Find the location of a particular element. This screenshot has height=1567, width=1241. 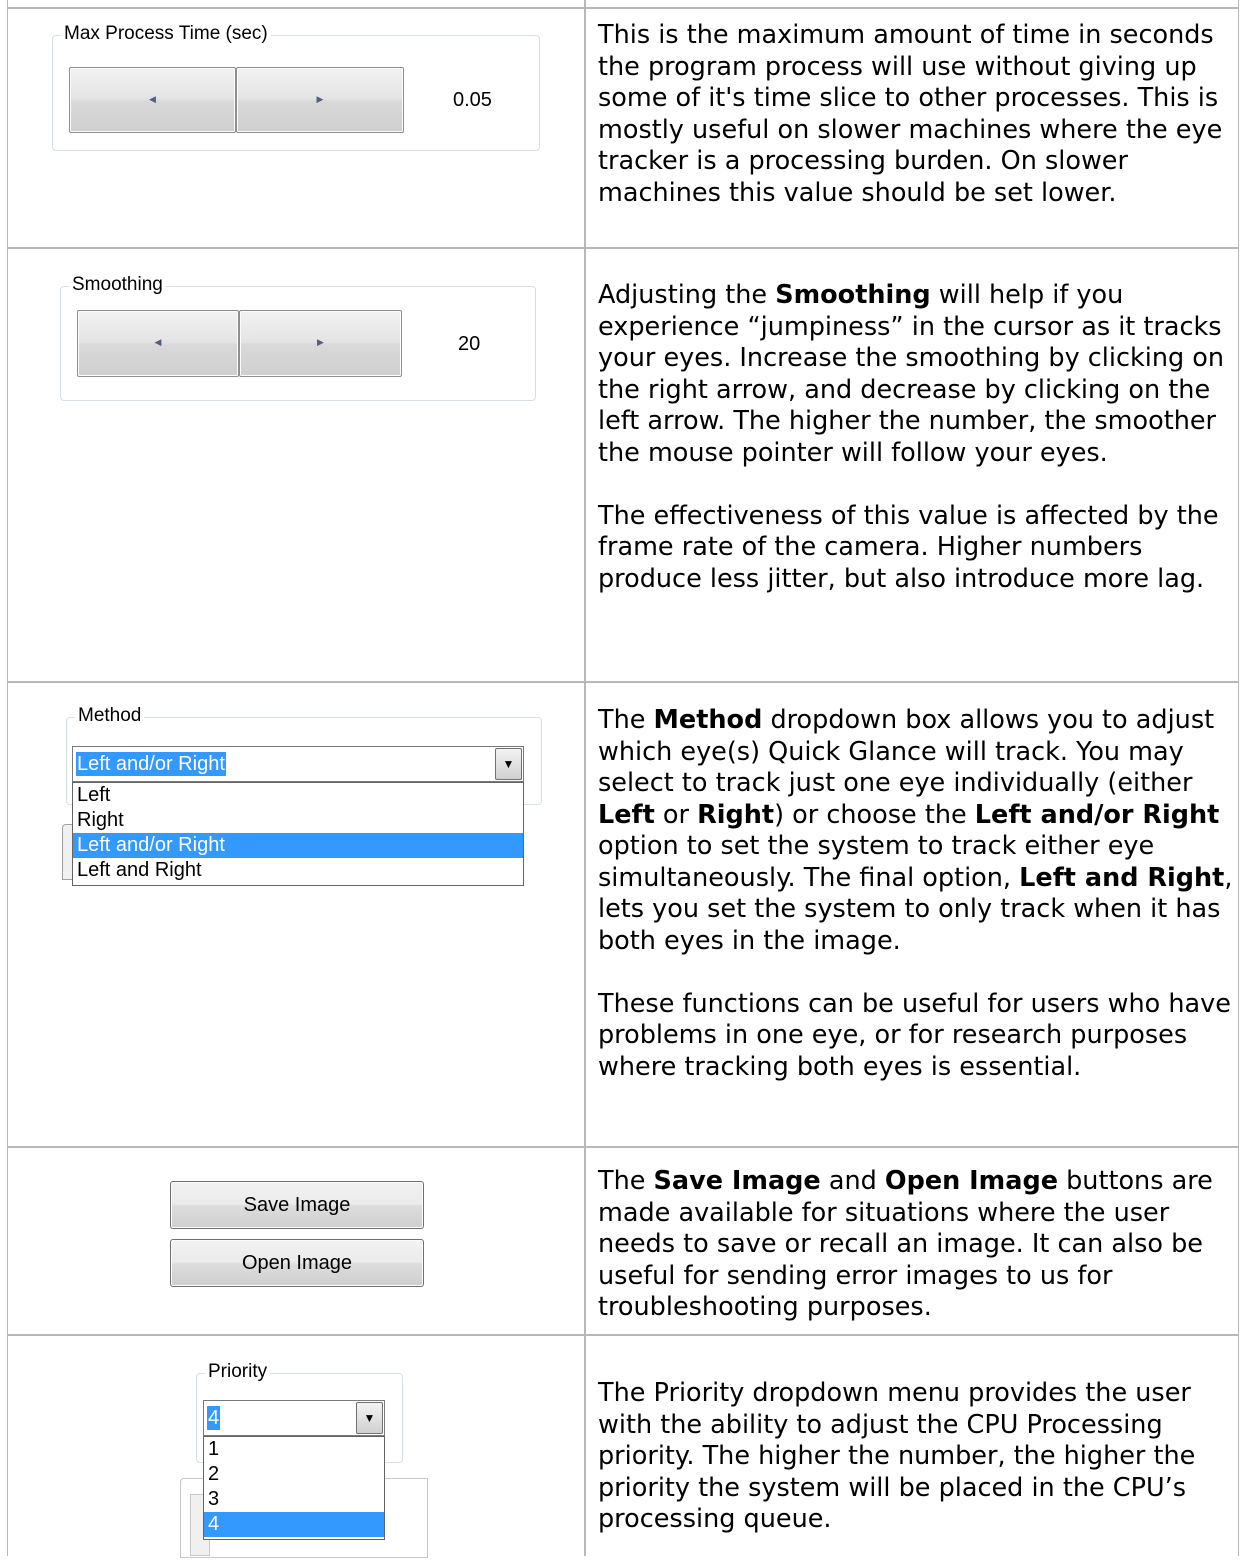

group-label: Method is located at coordinates (110, 716).